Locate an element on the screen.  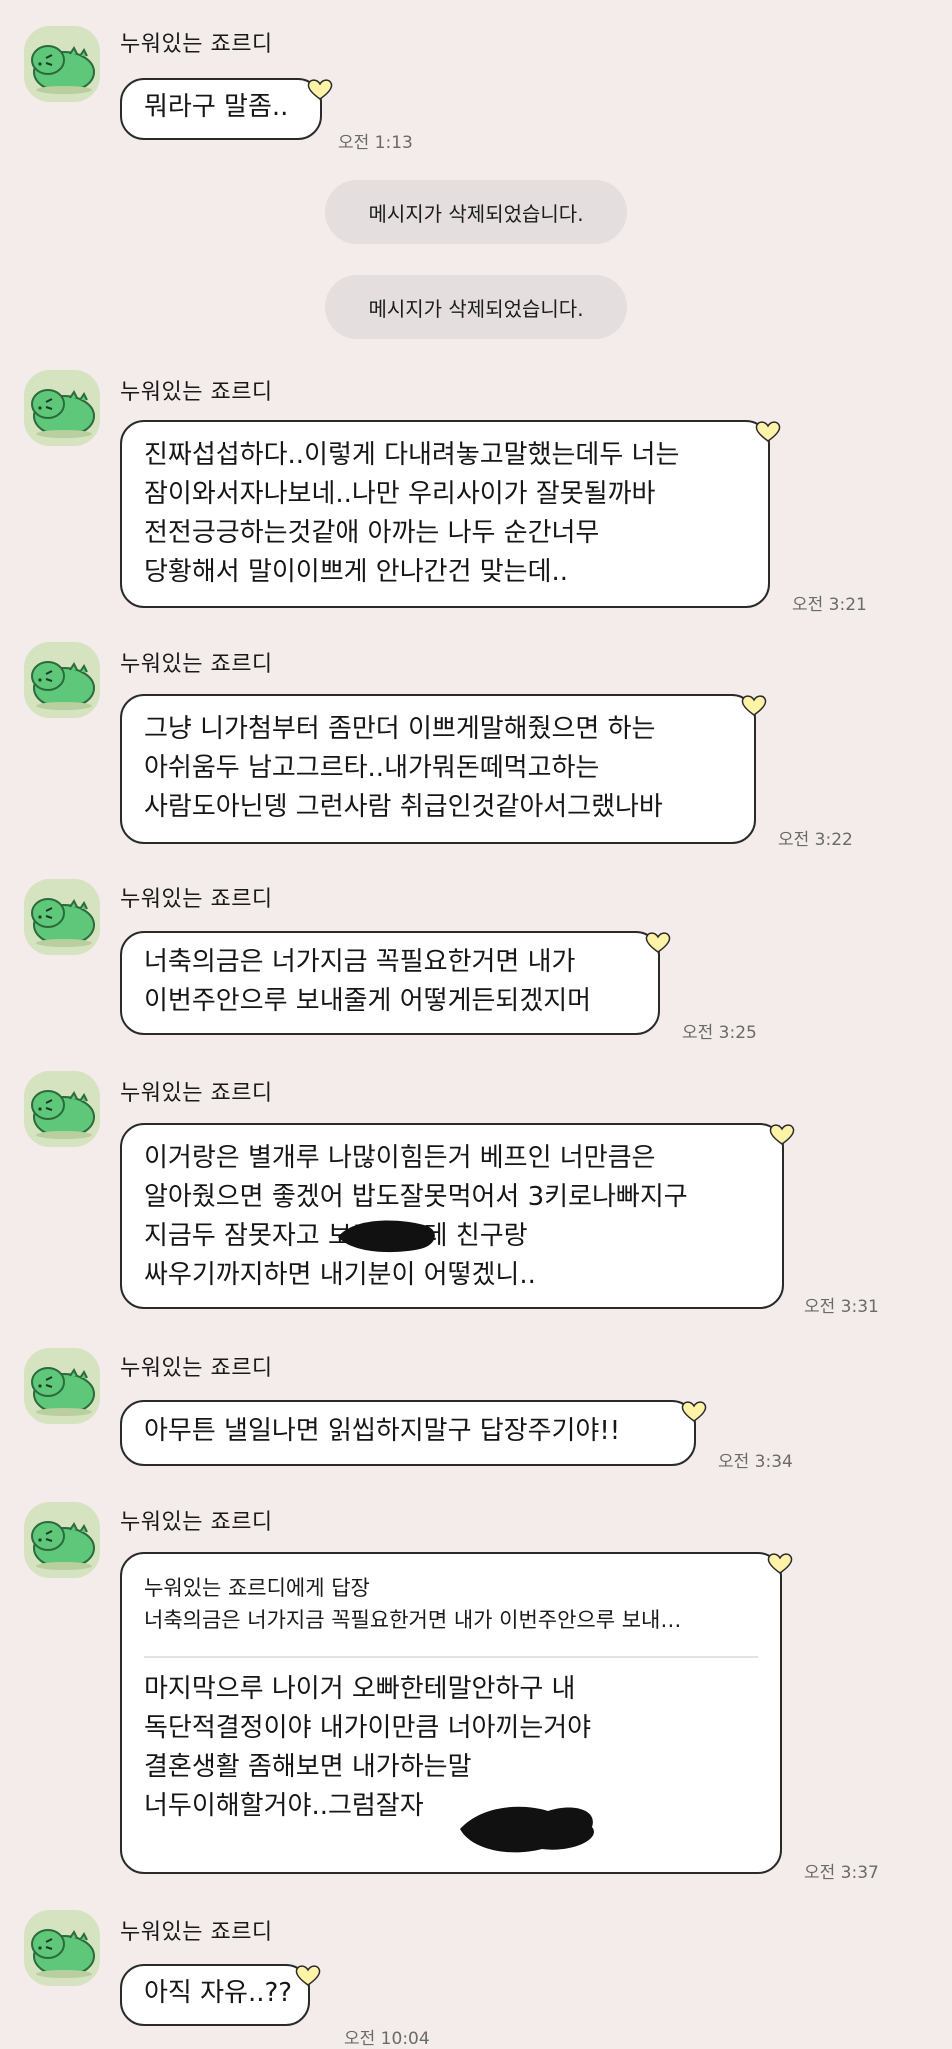
message-line: 싸우기까지하면 내기분이 어떻겠니.. is located at coordinates (340, 1275).